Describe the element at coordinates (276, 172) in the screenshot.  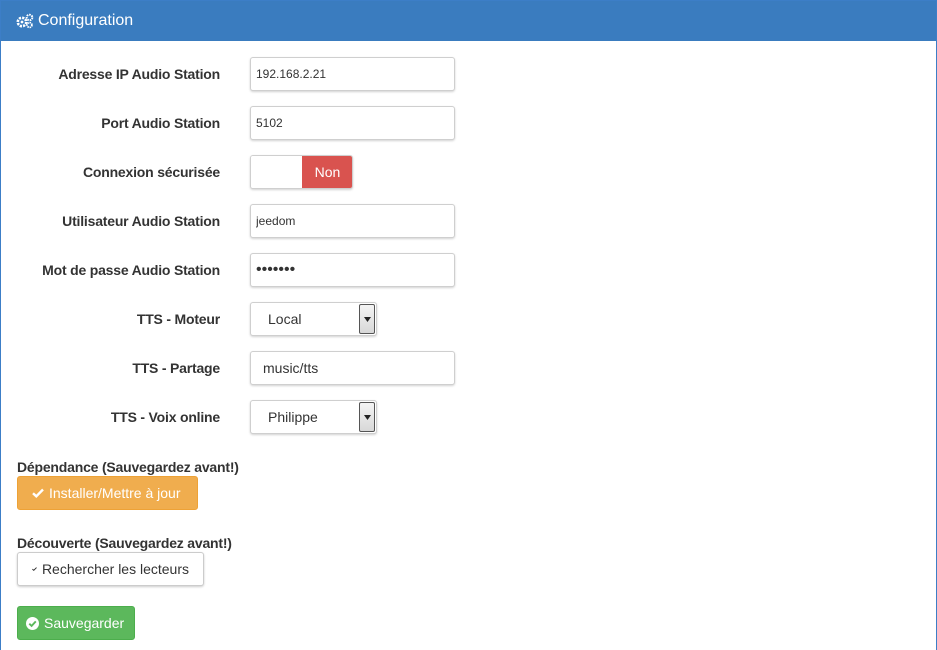
I see `toggle-knob` at that location.